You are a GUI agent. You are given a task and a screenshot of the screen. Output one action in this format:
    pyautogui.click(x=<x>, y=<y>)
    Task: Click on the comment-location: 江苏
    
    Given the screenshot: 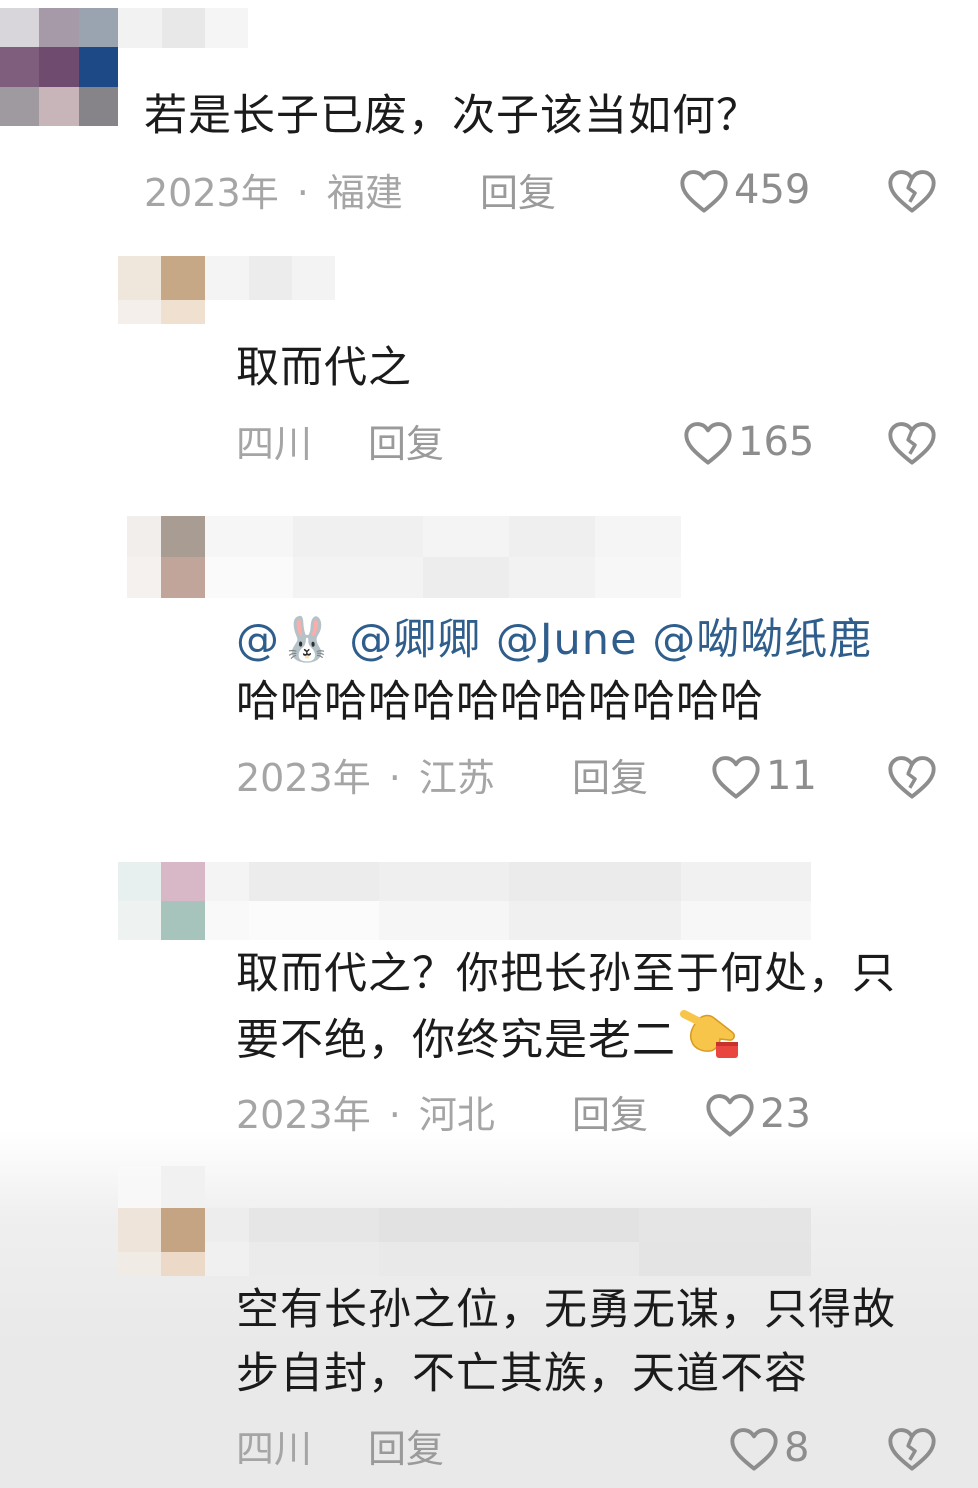 What is the action you would take?
    pyautogui.click(x=456, y=778)
    